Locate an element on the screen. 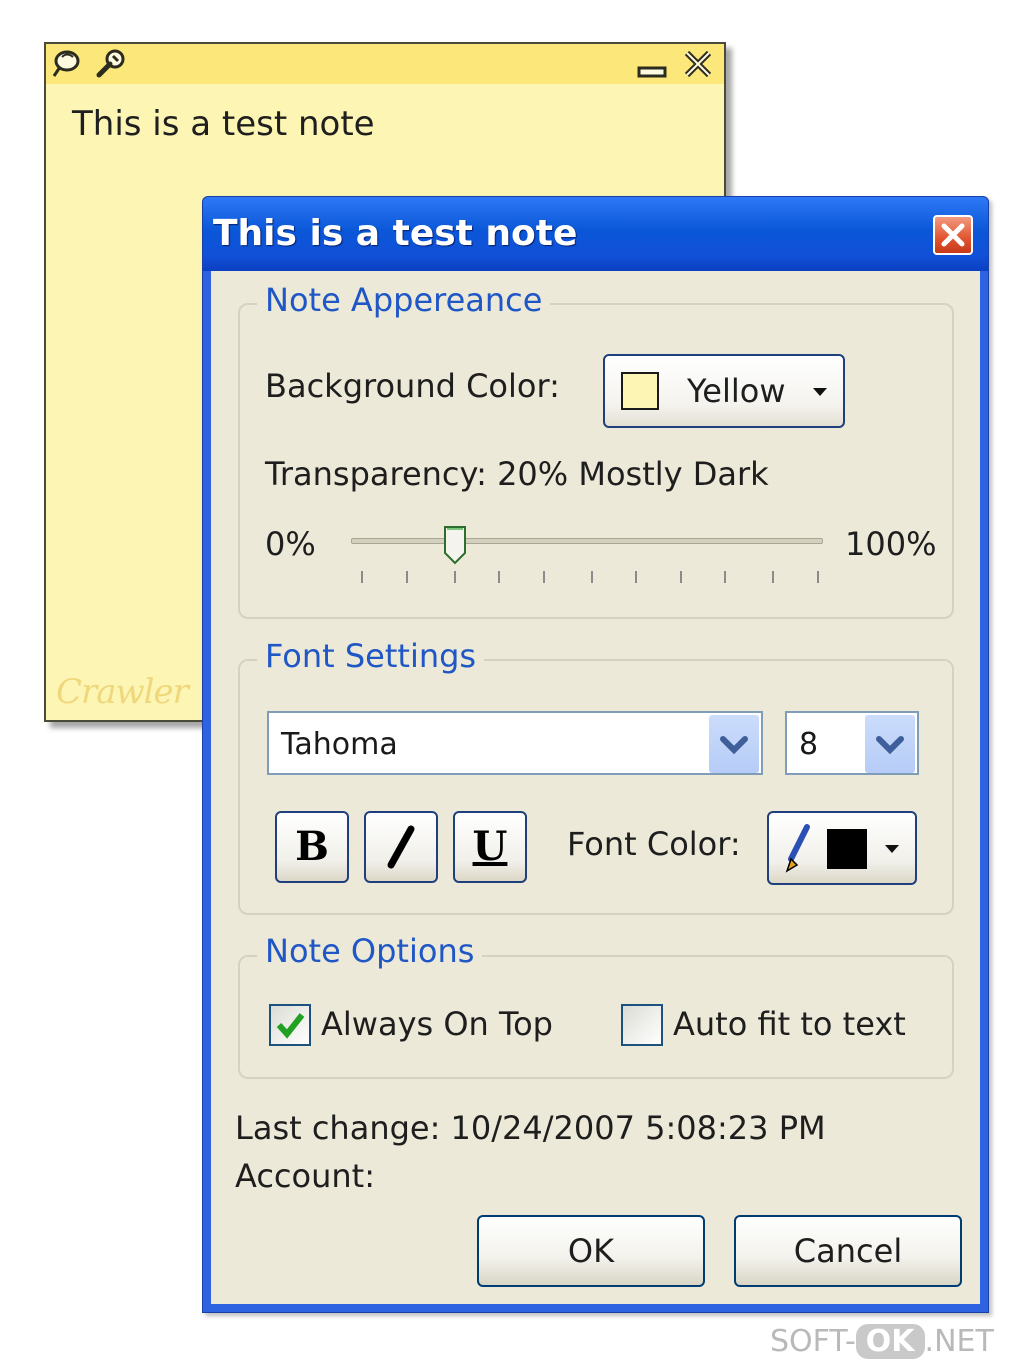 The height and width of the screenshot is (1369, 1020). ok-button: OK is located at coordinates (591, 1251).